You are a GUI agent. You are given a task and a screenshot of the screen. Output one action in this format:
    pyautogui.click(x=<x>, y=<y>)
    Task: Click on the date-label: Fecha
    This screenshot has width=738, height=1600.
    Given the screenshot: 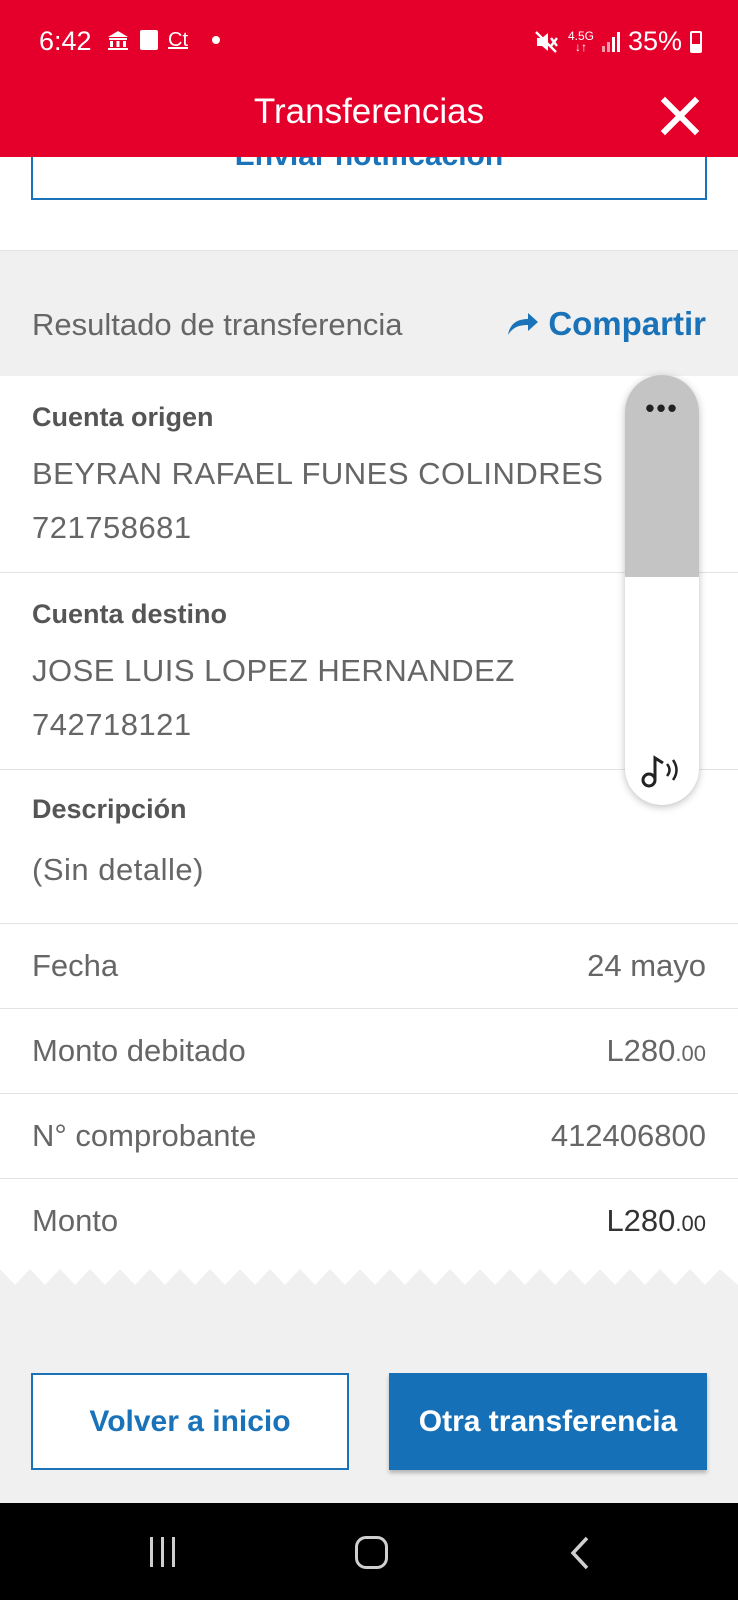 What is the action you would take?
    pyautogui.click(x=75, y=965)
    